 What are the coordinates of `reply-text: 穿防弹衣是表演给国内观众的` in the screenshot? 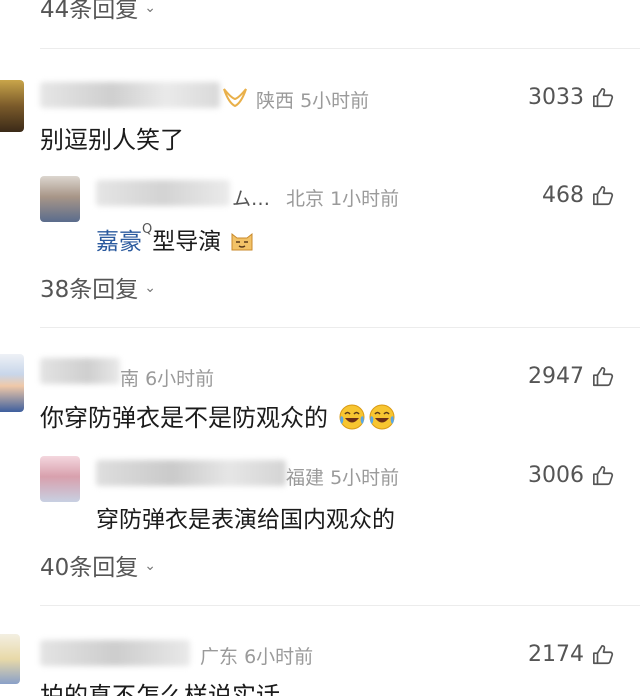 It's located at (245, 520).